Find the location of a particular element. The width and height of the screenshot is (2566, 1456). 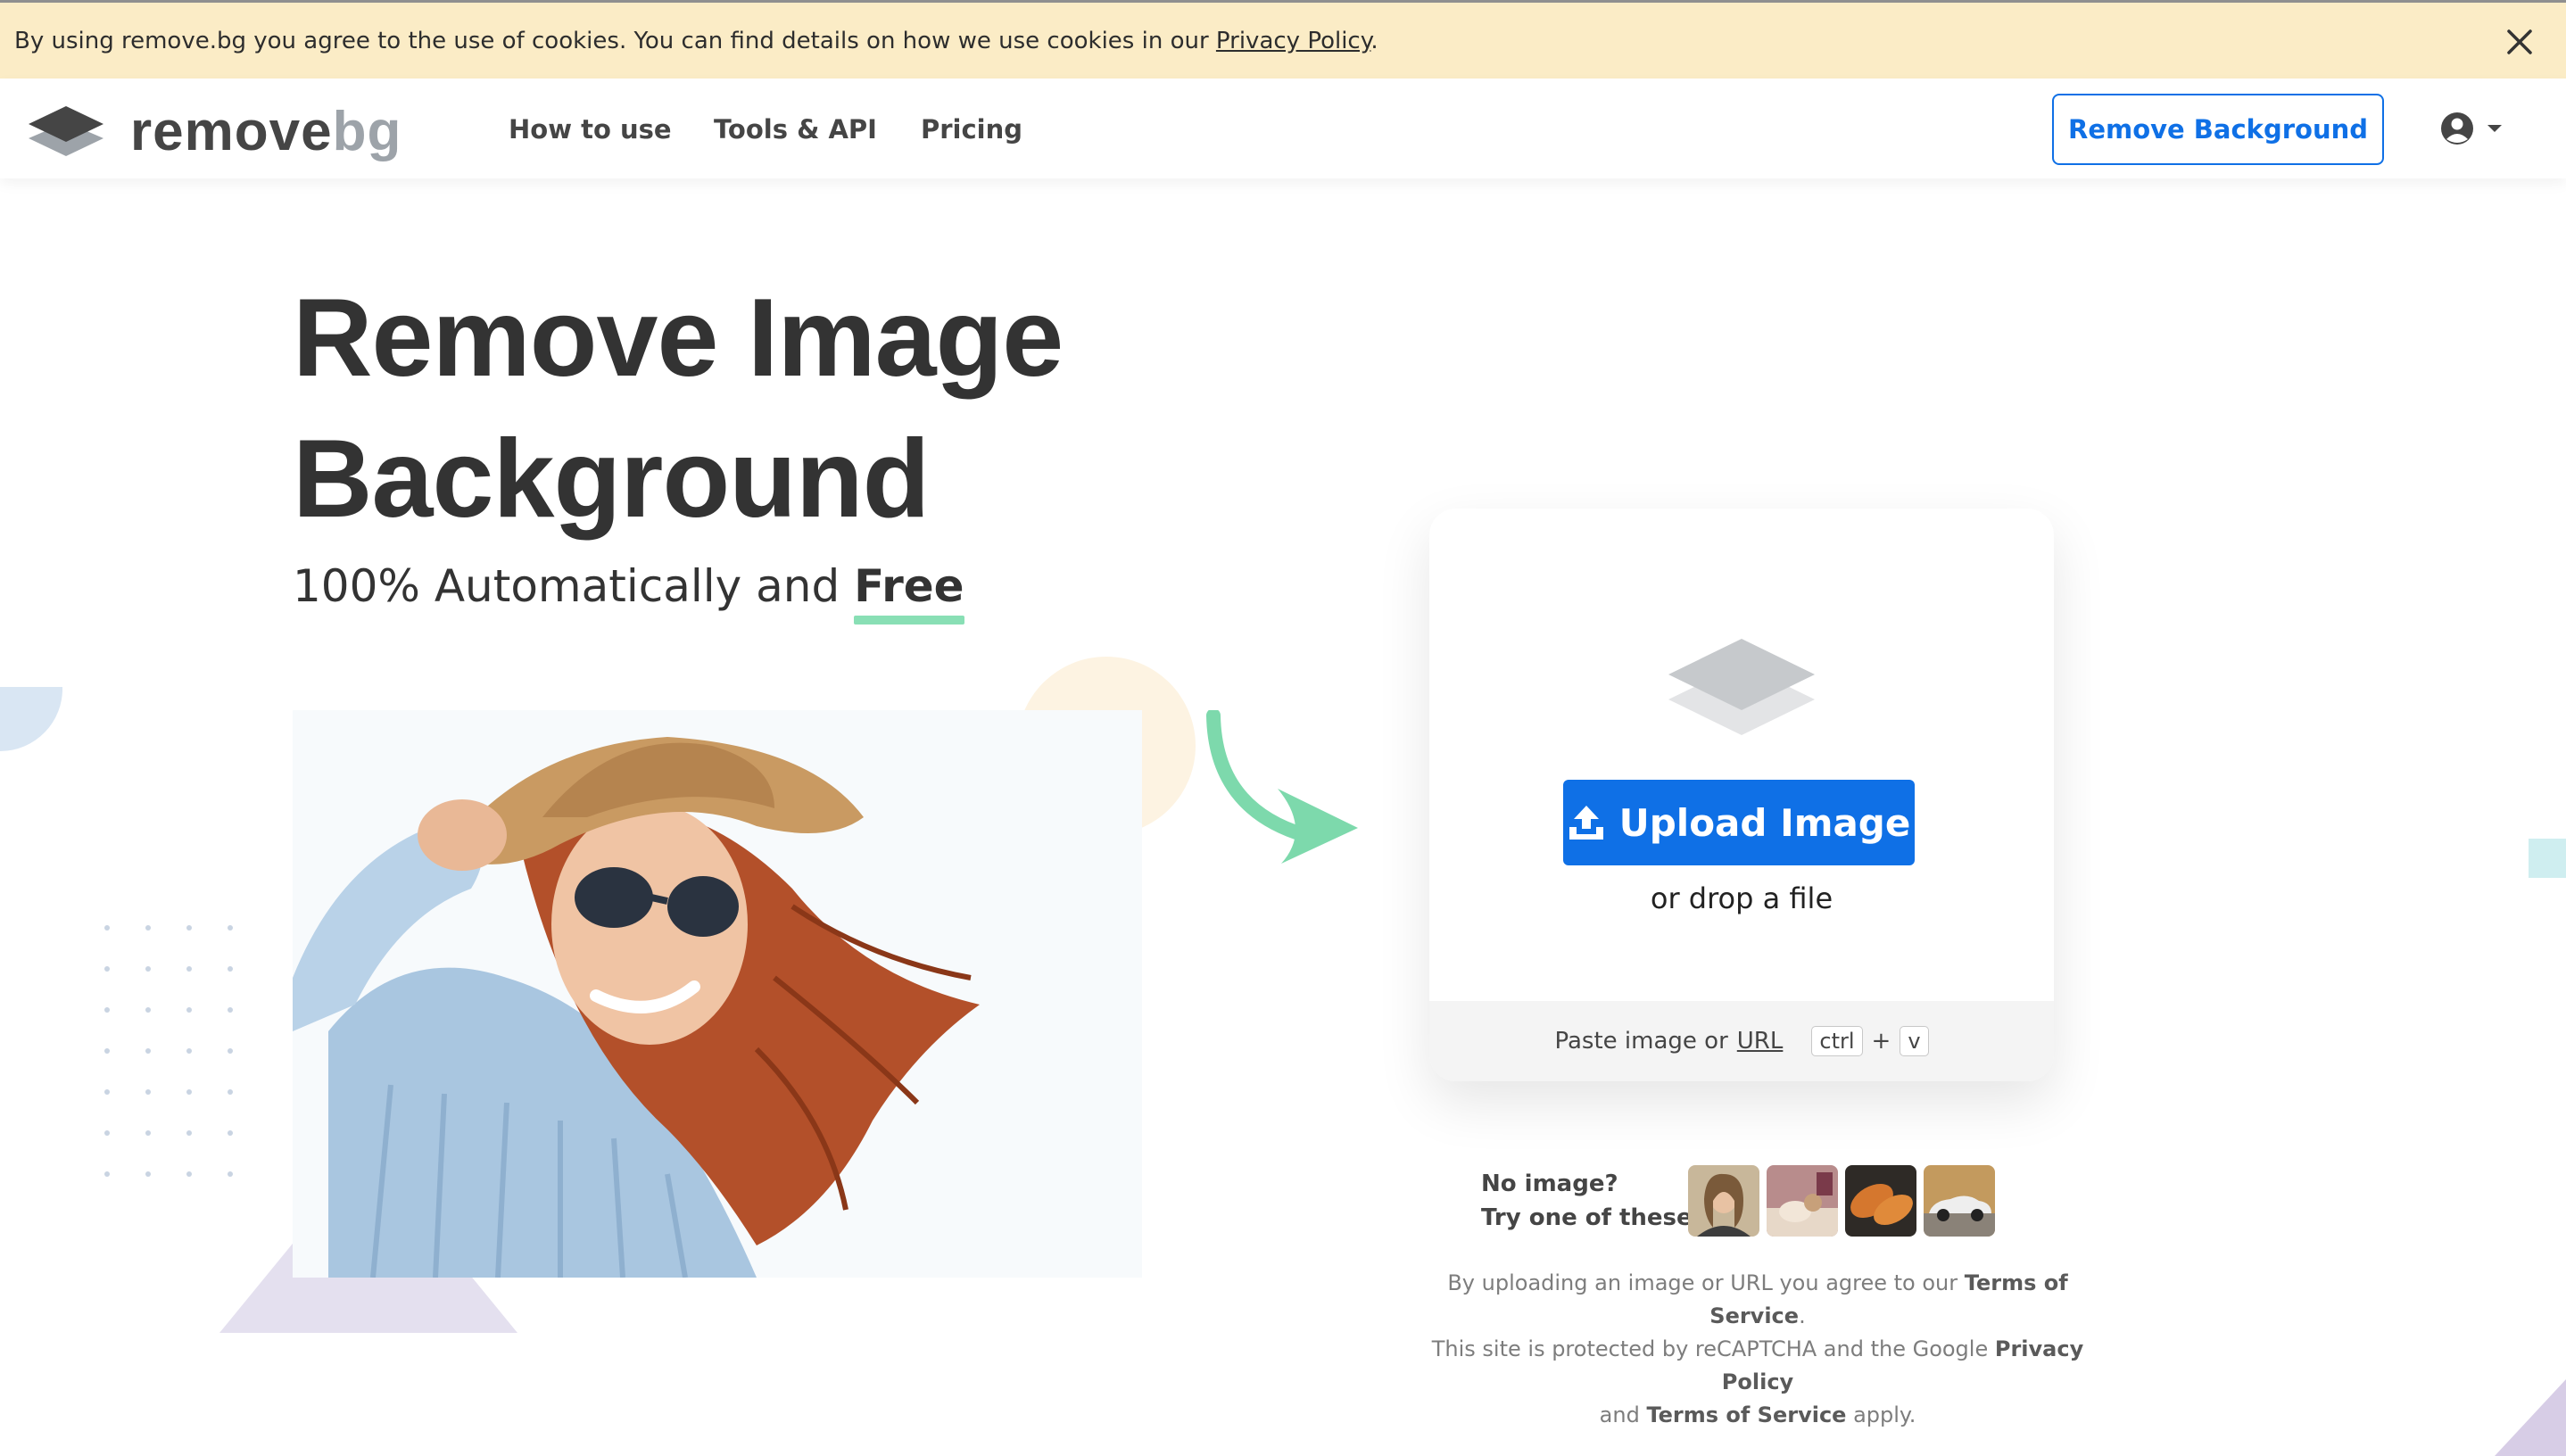

green-arrow-icon is located at coordinates (1282, 787).